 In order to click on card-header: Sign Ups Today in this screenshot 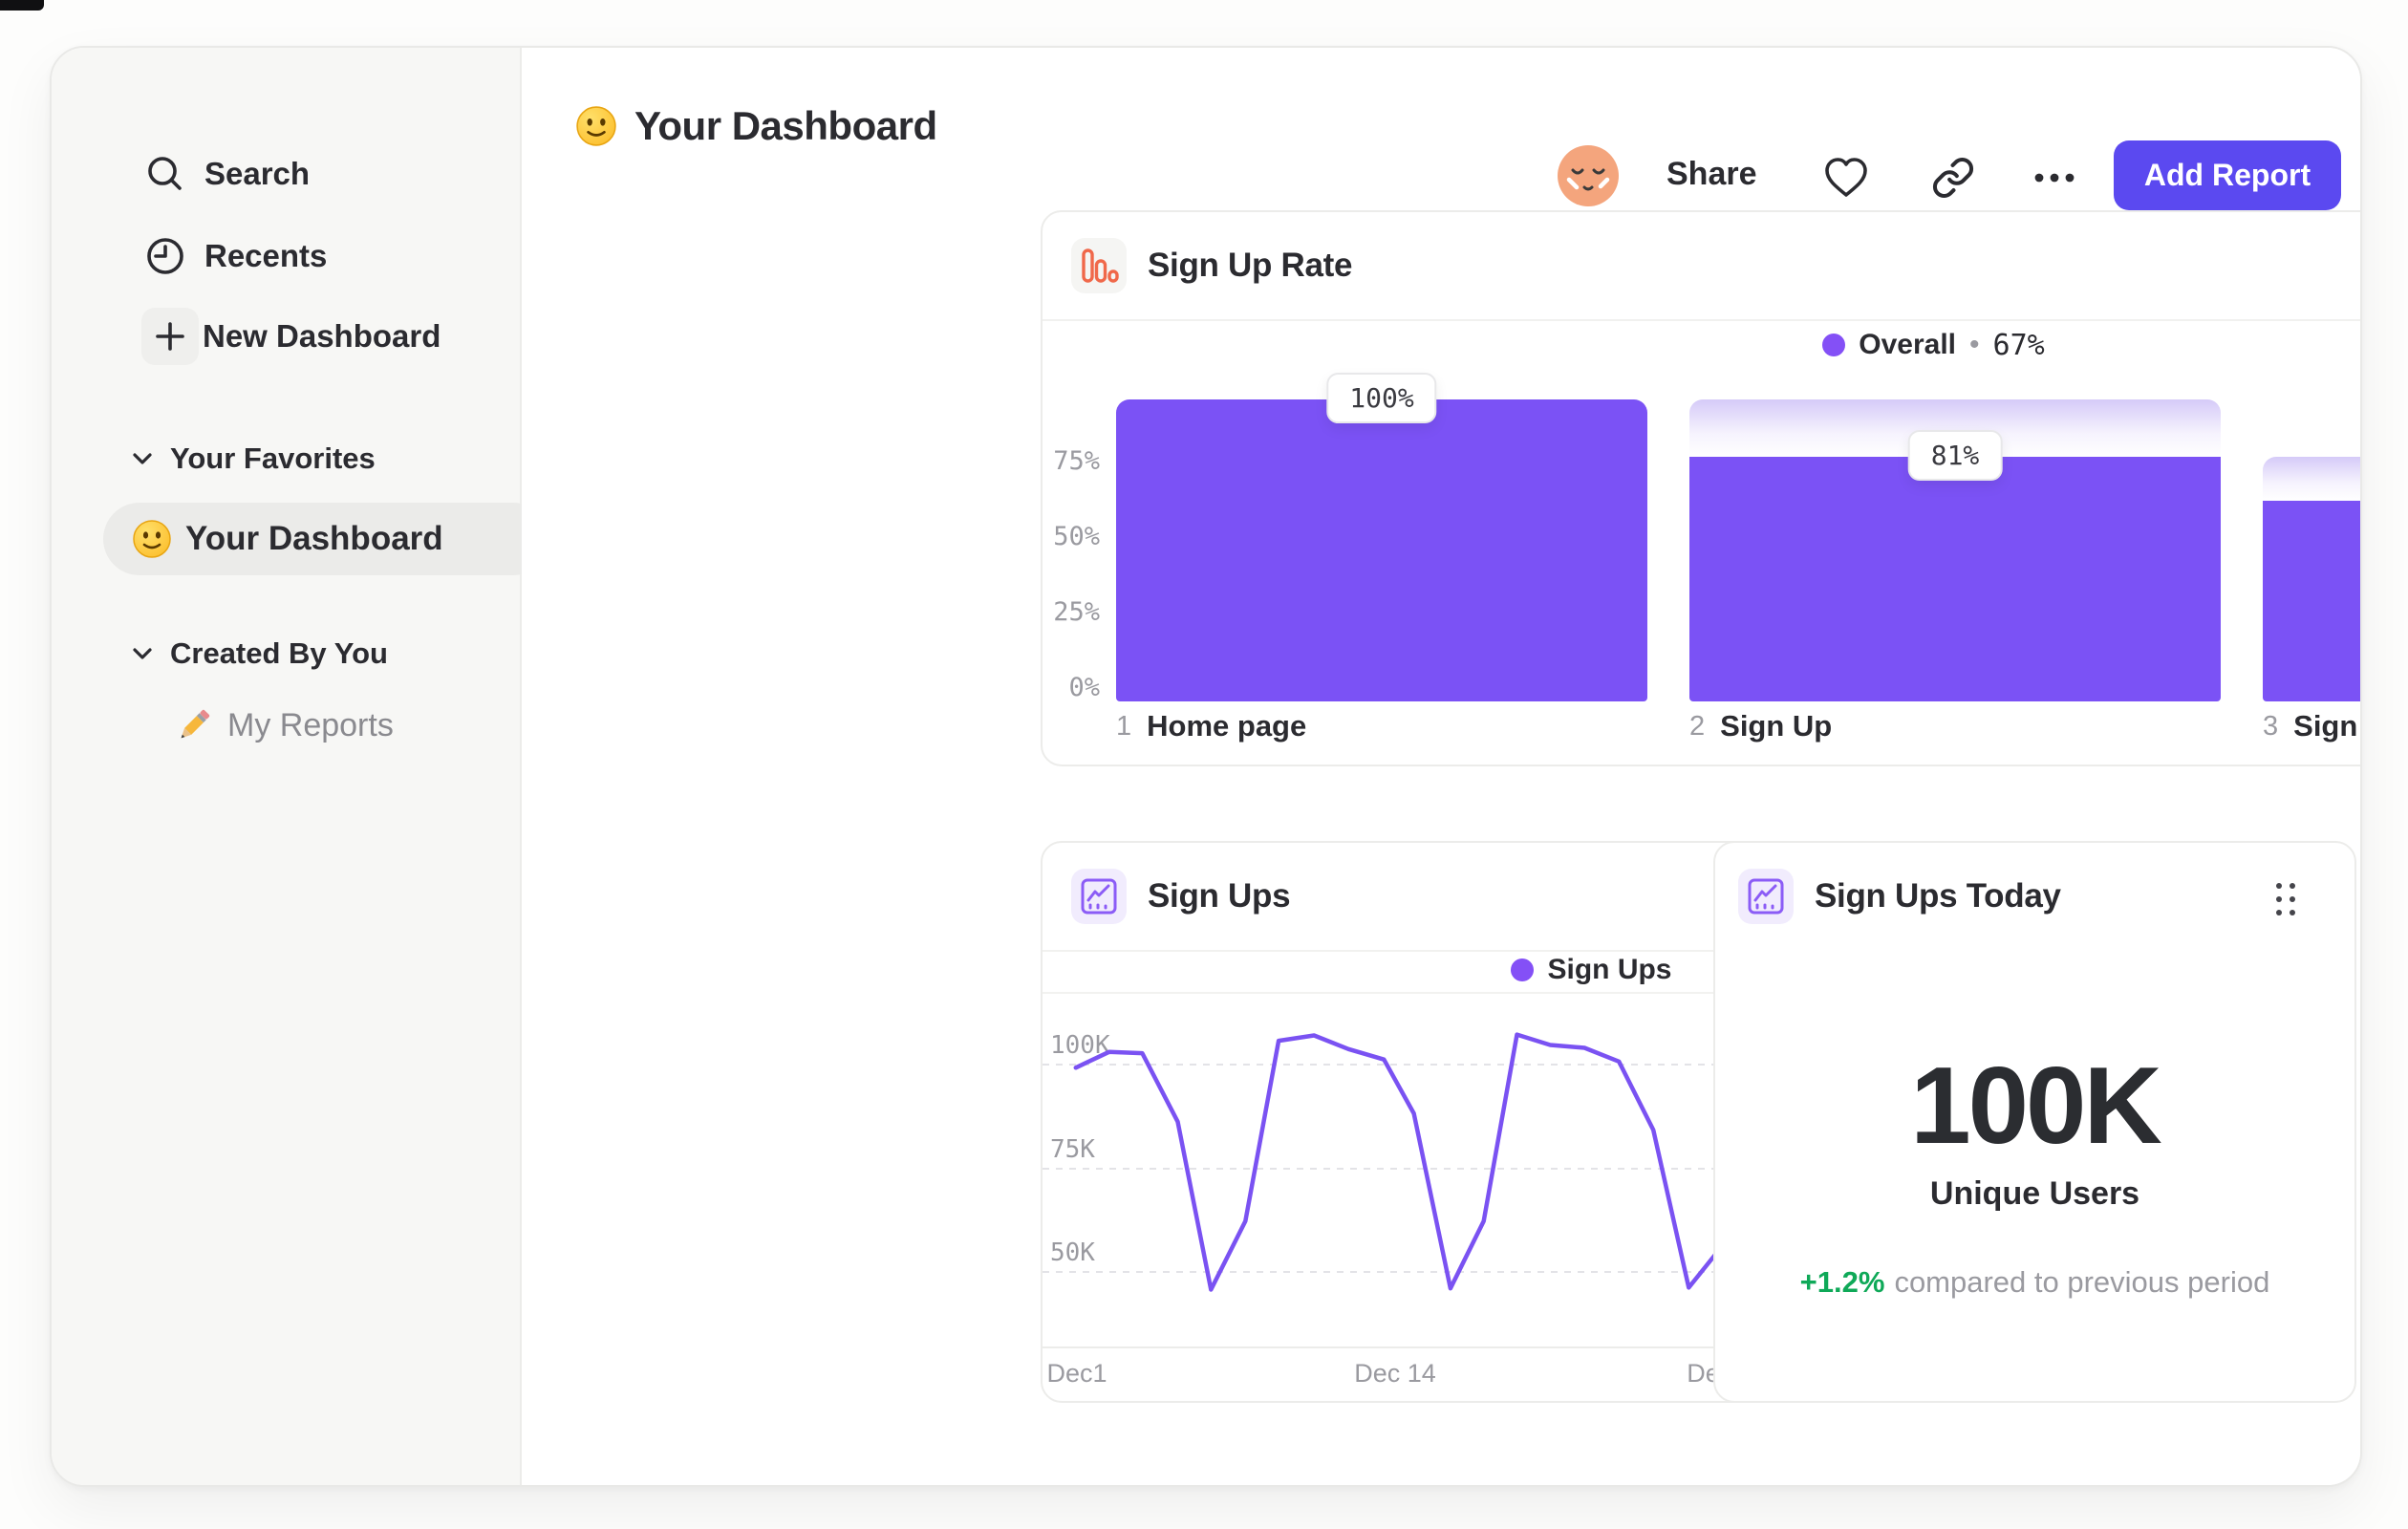, I will do `click(2035, 896)`.